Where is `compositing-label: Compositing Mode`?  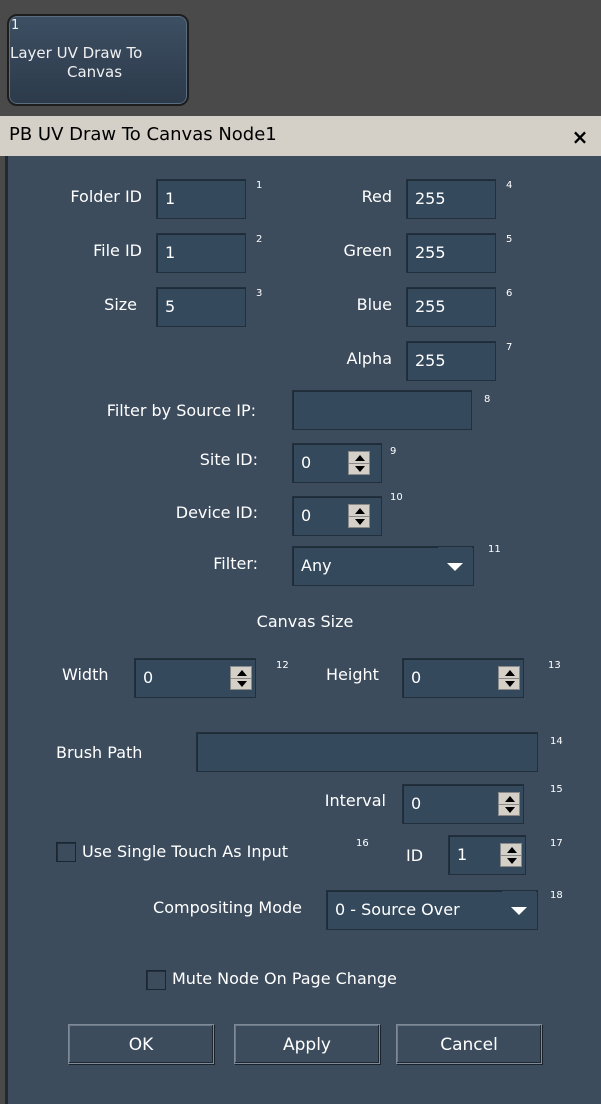
compositing-label: Compositing Mode is located at coordinates (227, 907).